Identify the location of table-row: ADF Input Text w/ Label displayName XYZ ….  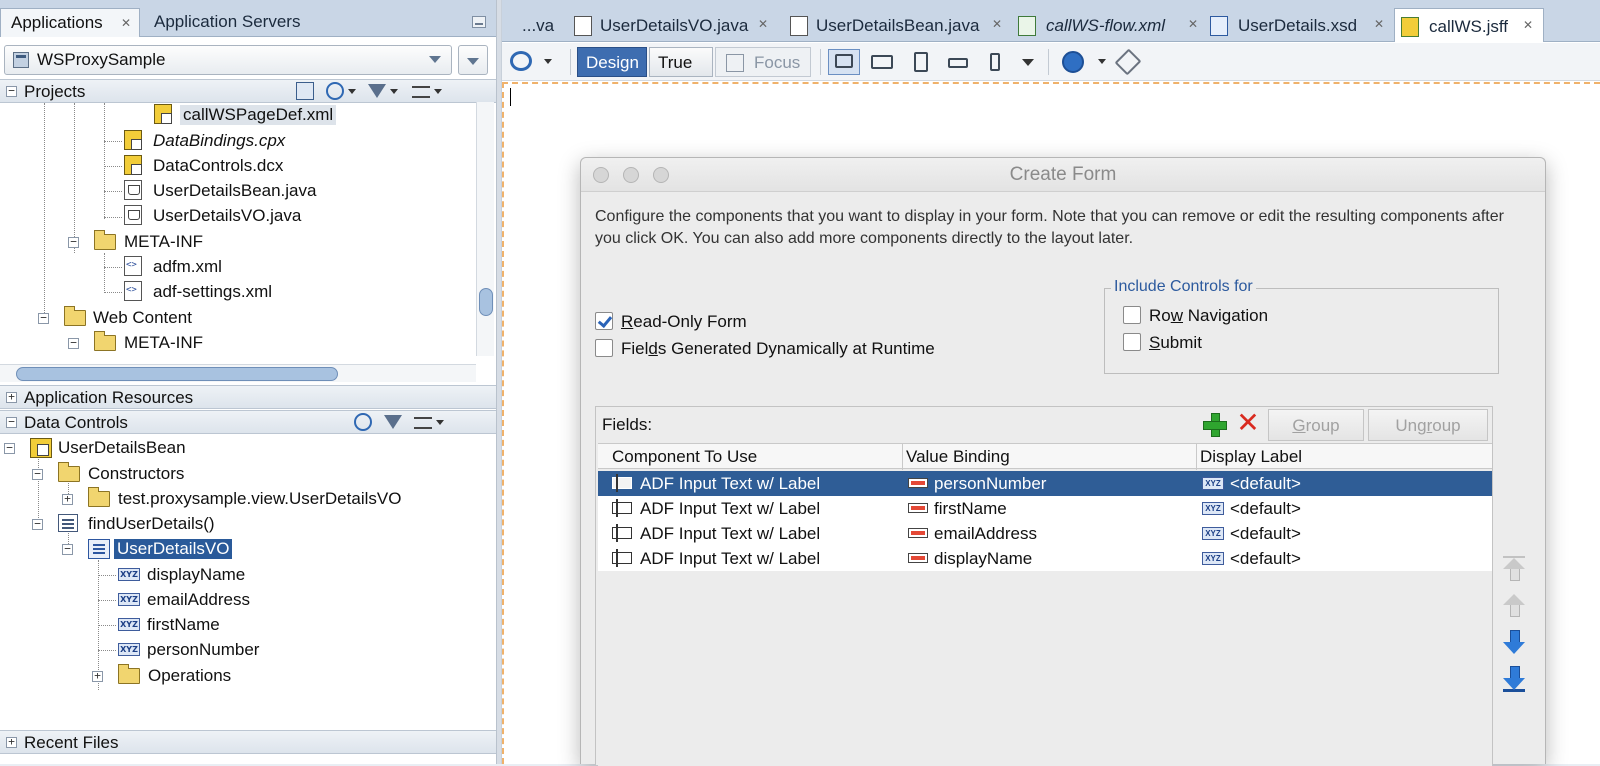
(1045, 558).